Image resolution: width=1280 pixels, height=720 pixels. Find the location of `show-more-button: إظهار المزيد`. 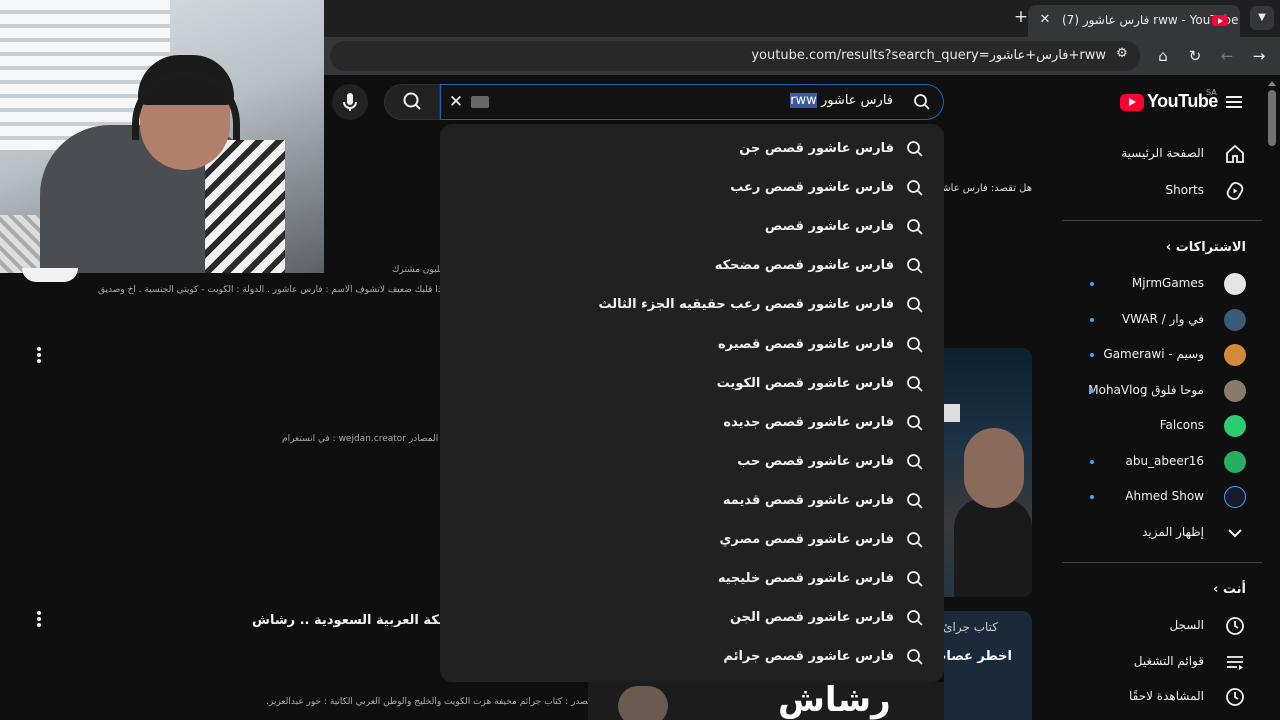

show-more-button: إظهار المزيد is located at coordinates (1162, 533).